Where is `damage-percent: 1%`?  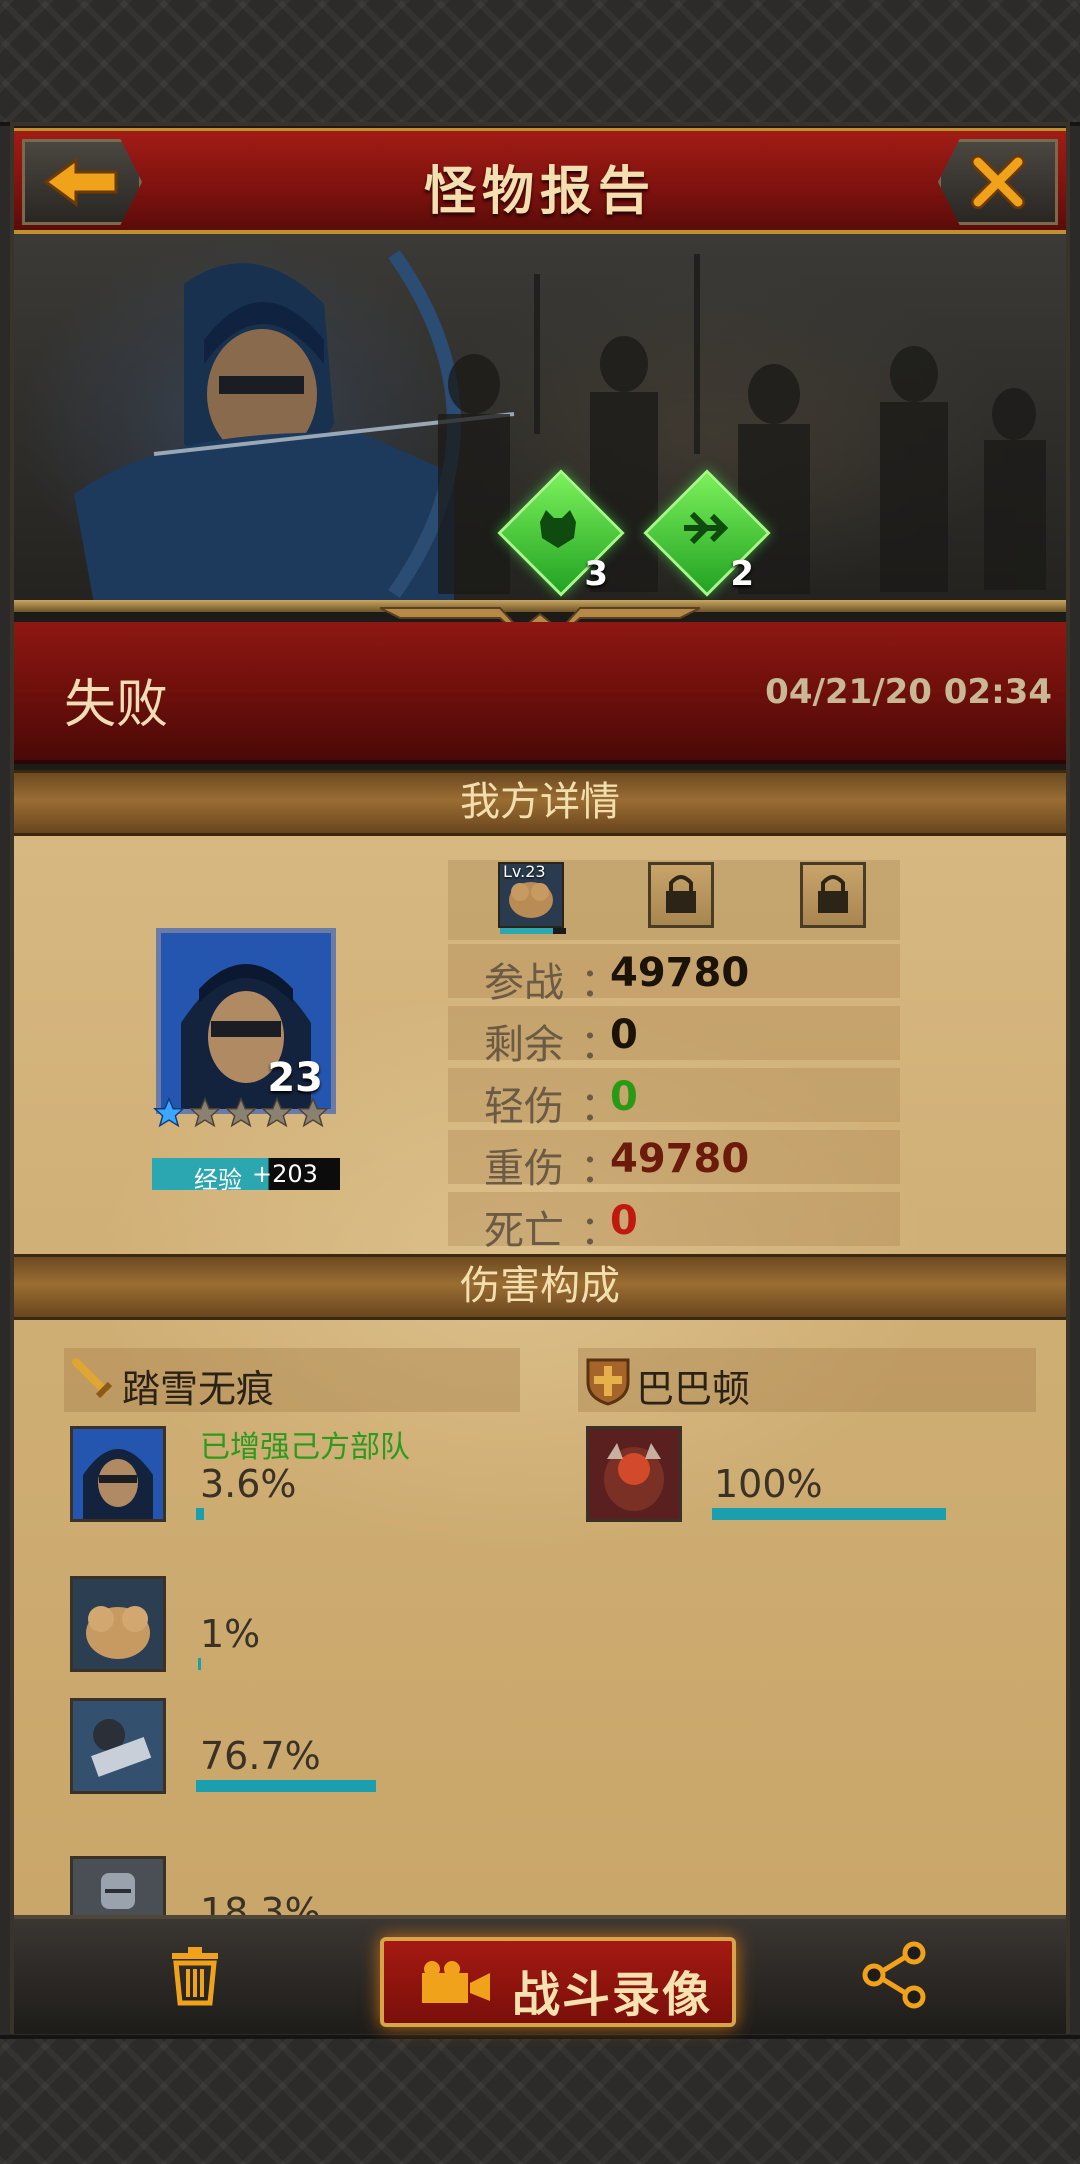 damage-percent: 1% is located at coordinates (230, 1634).